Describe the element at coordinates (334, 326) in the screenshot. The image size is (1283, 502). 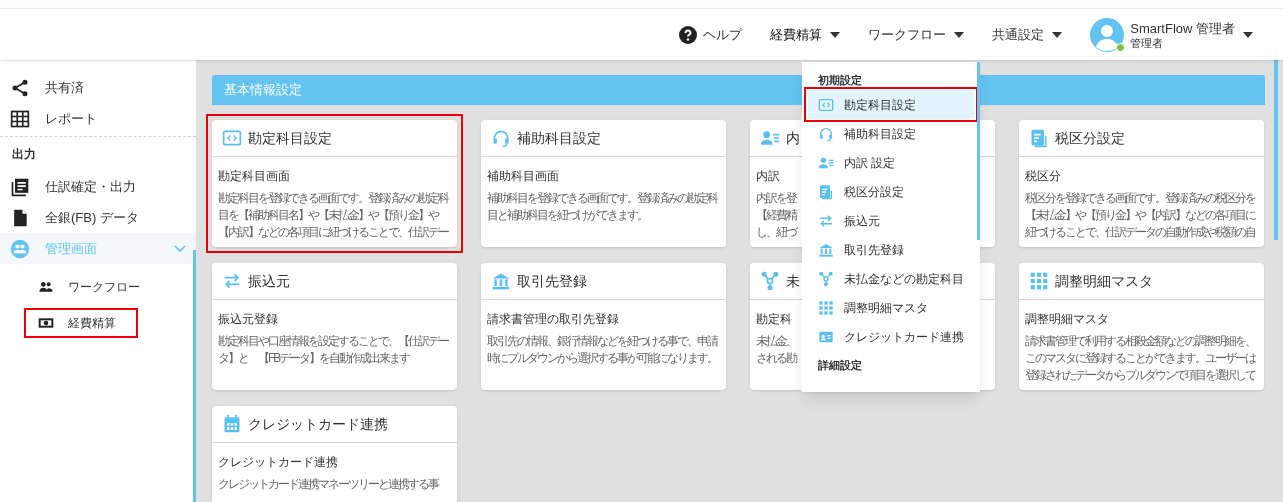
I see `settings-card: 振込元 振込元登録 勘定科目や口座情報を設定することで、【仕訳デー タ】と 【FBデータ】を自動作成出来ます` at that location.